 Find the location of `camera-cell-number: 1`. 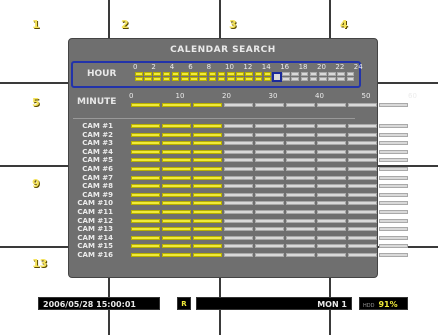

camera-cell-number: 1 is located at coordinates (36, 24).